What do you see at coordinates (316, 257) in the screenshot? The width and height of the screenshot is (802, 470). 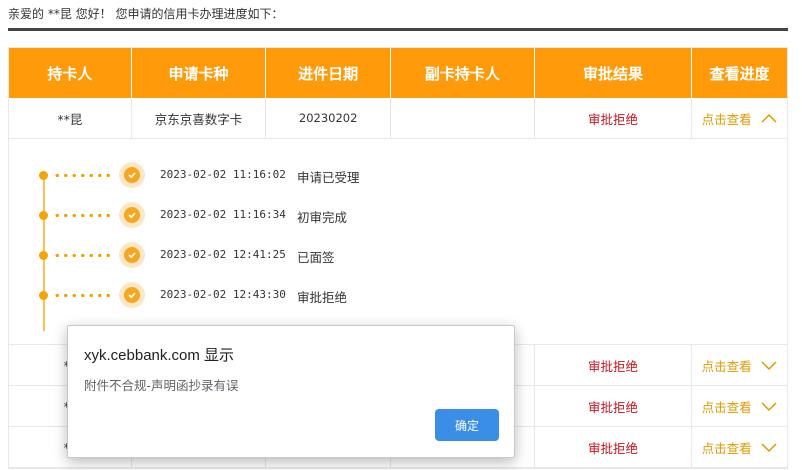 I see `step-status: 已面签` at bounding box center [316, 257].